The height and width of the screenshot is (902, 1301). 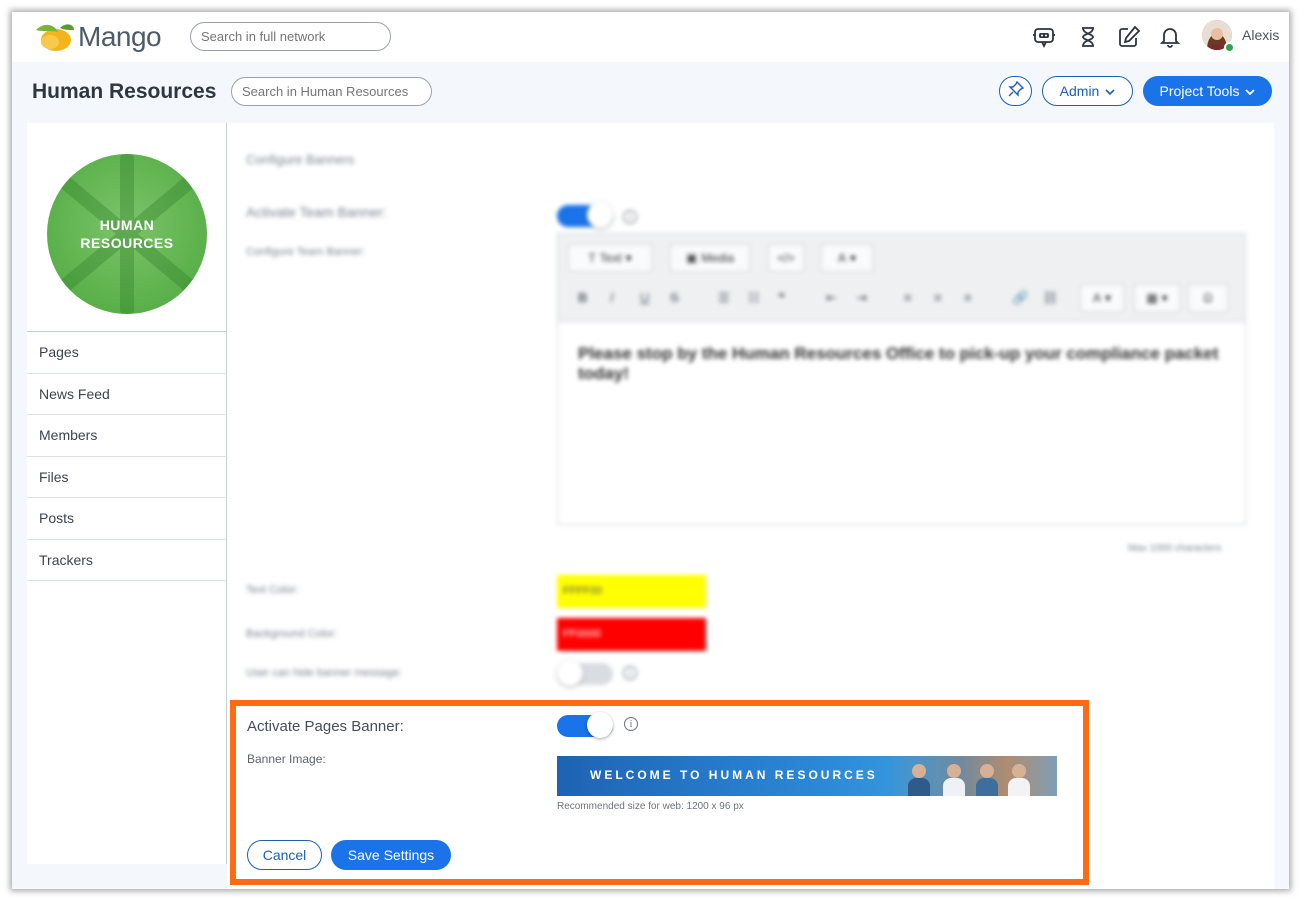 I want to click on align-left-icon: ≡, so click(x=908, y=297).